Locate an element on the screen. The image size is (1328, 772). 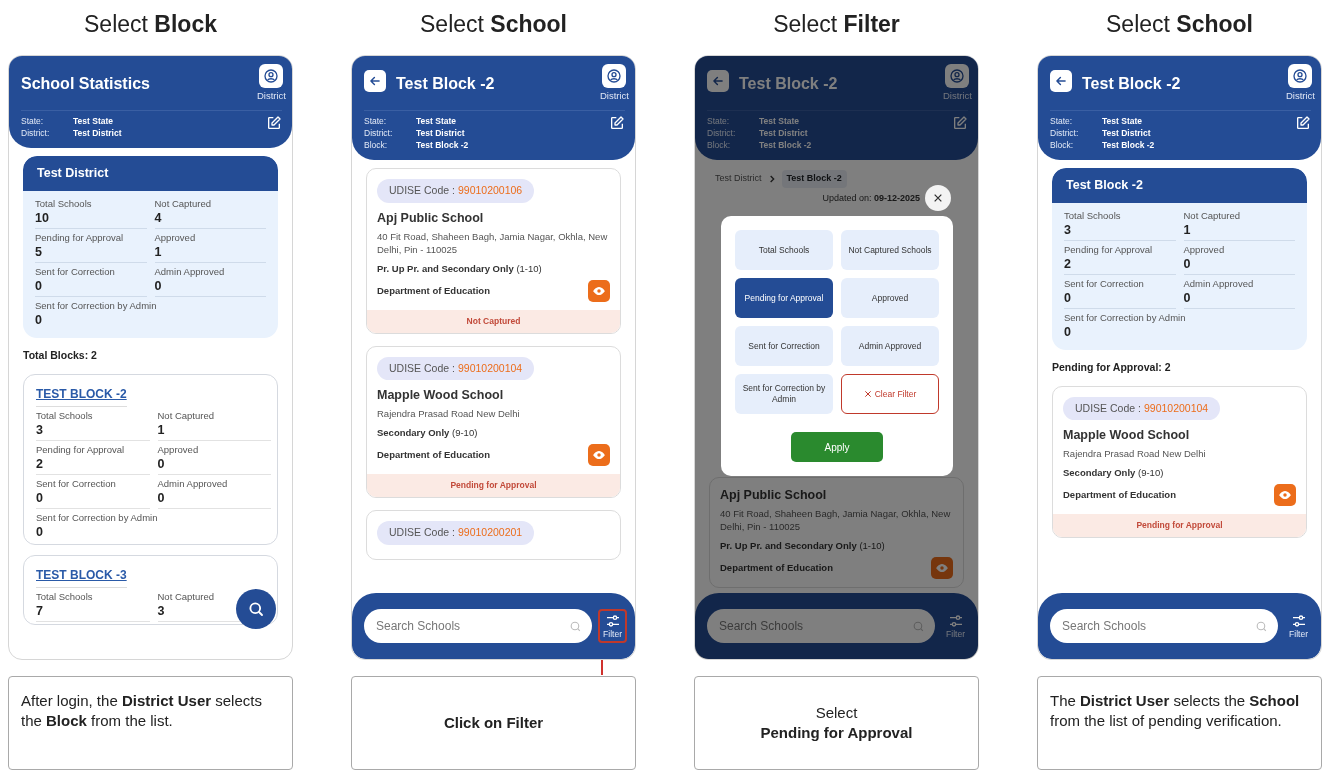
user-icon is located at coordinates (957, 76).